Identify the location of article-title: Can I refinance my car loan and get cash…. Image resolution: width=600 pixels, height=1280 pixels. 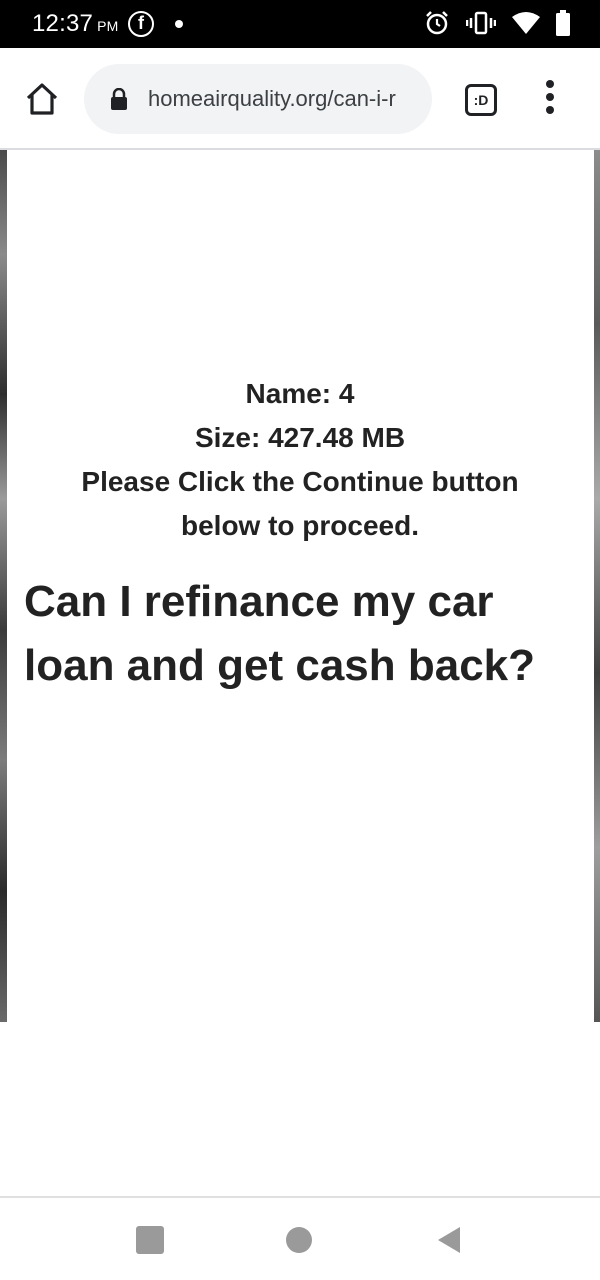
(280, 633).